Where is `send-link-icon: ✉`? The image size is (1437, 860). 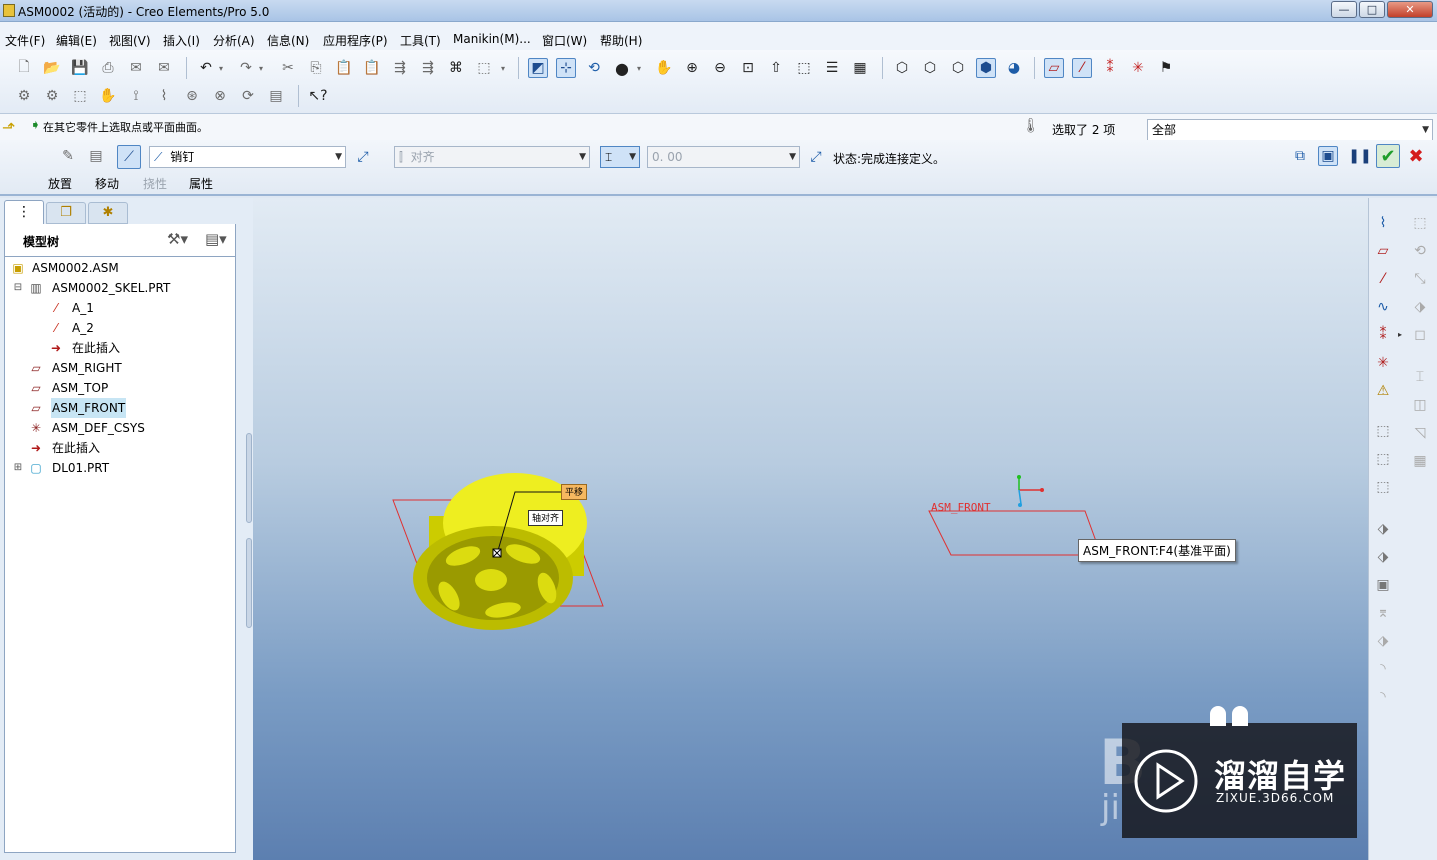 send-link-icon: ✉ is located at coordinates (164, 68).